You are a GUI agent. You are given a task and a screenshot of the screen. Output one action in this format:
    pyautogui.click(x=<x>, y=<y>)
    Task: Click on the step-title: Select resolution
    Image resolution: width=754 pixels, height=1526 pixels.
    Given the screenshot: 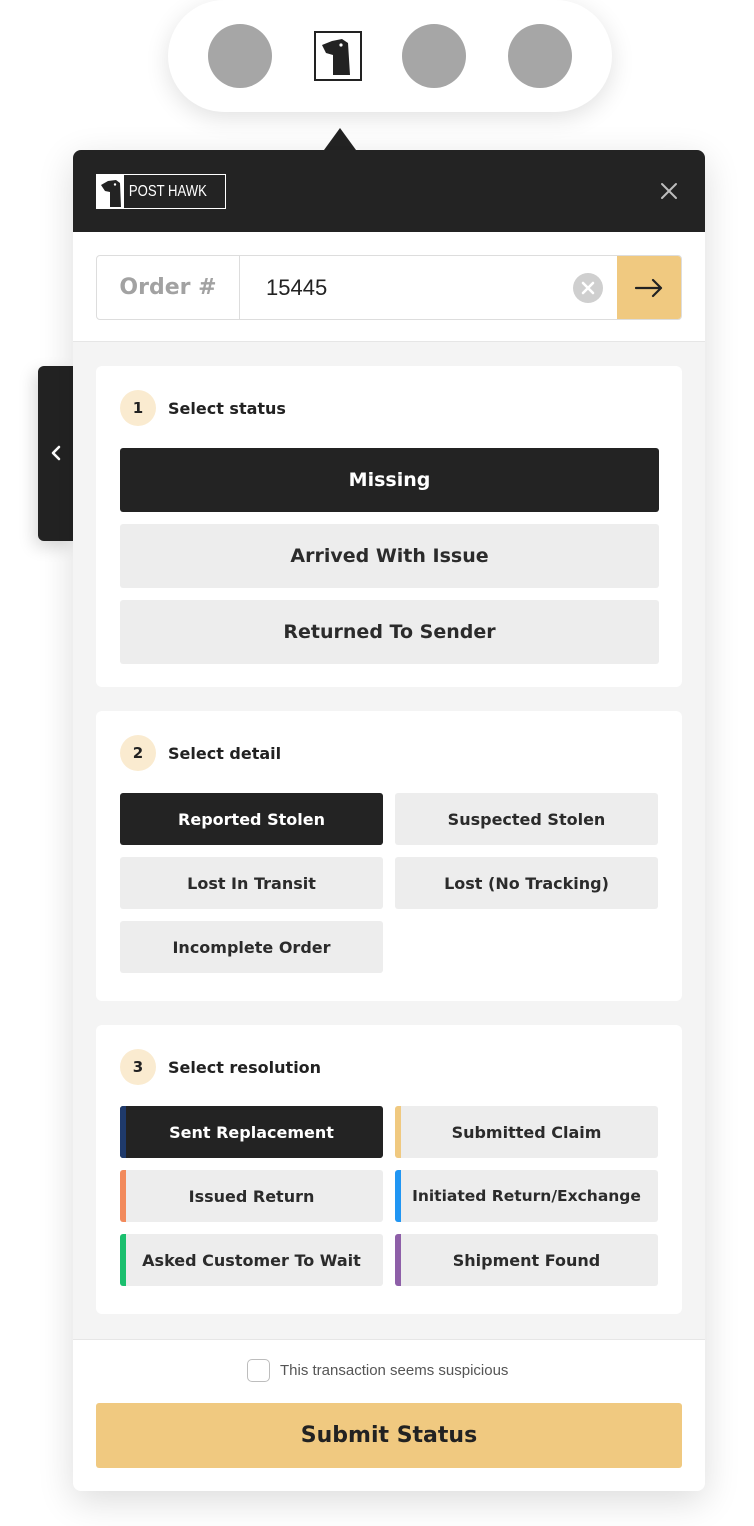 What is the action you would take?
    pyautogui.click(x=245, y=1067)
    